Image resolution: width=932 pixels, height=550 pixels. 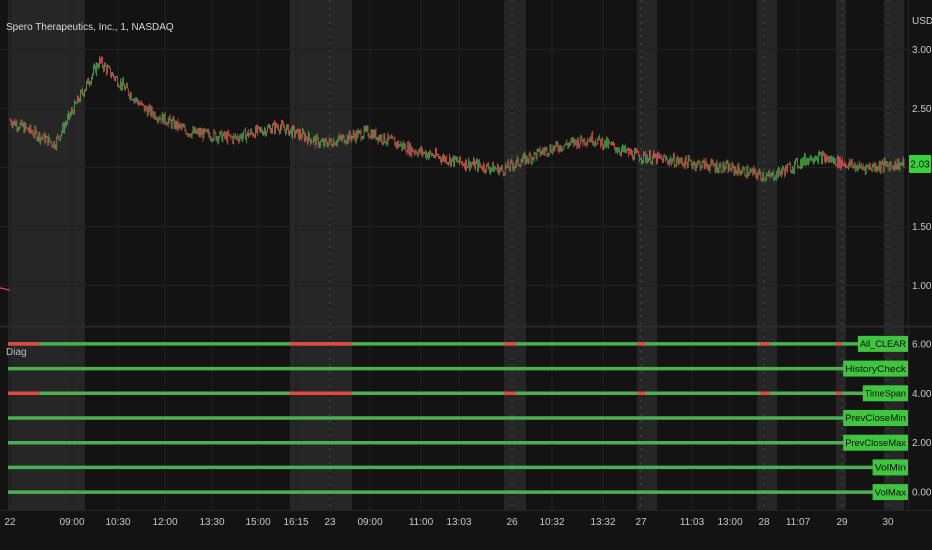 What do you see at coordinates (922, 286) in the screenshot?
I see `y-tick-label: 1.00` at bounding box center [922, 286].